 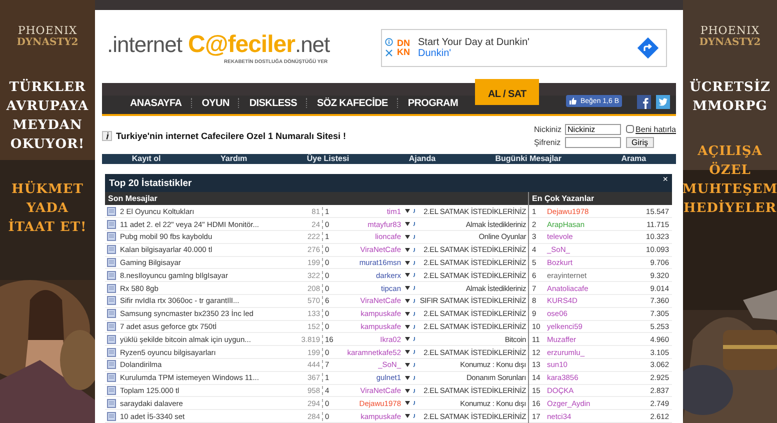 I want to click on ad-logo: DN KN, so click(x=403, y=47).